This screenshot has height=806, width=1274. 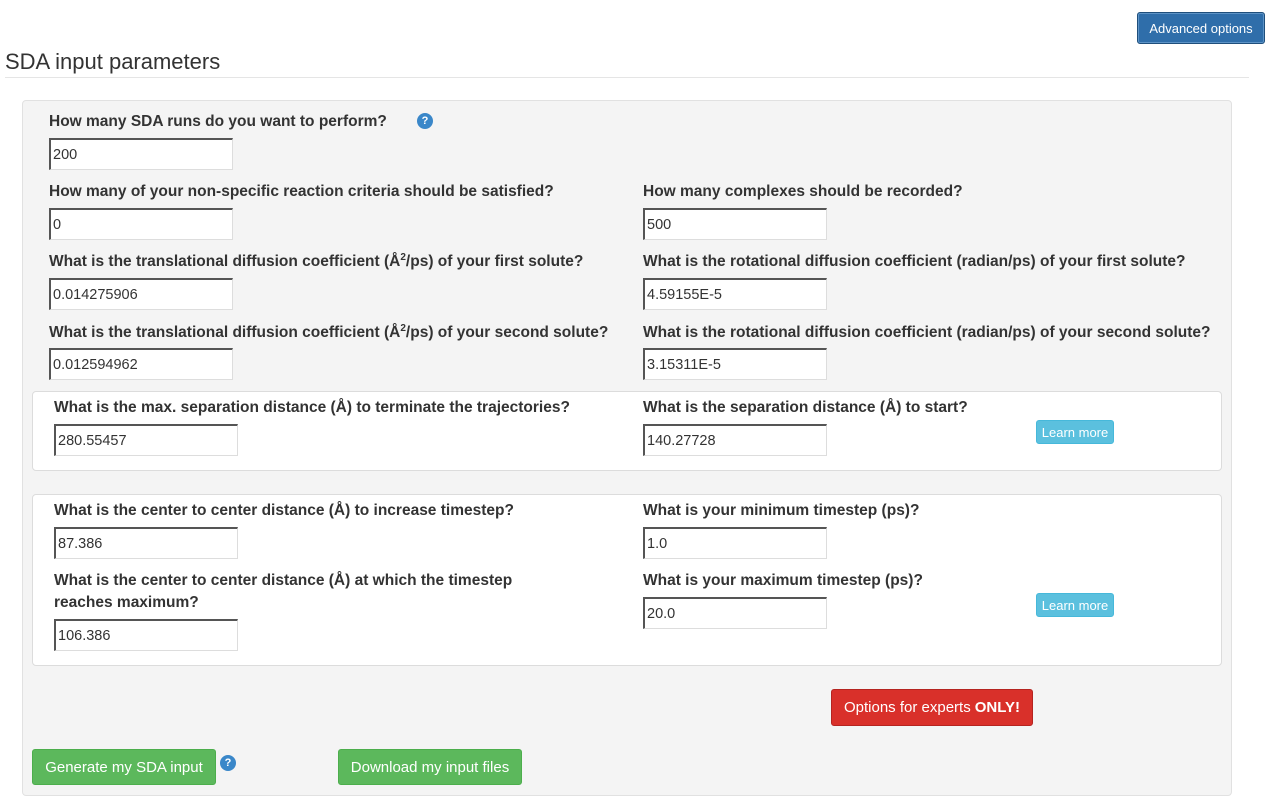 What do you see at coordinates (735, 224) in the screenshot?
I see `complexes-input: 500` at bounding box center [735, 224].